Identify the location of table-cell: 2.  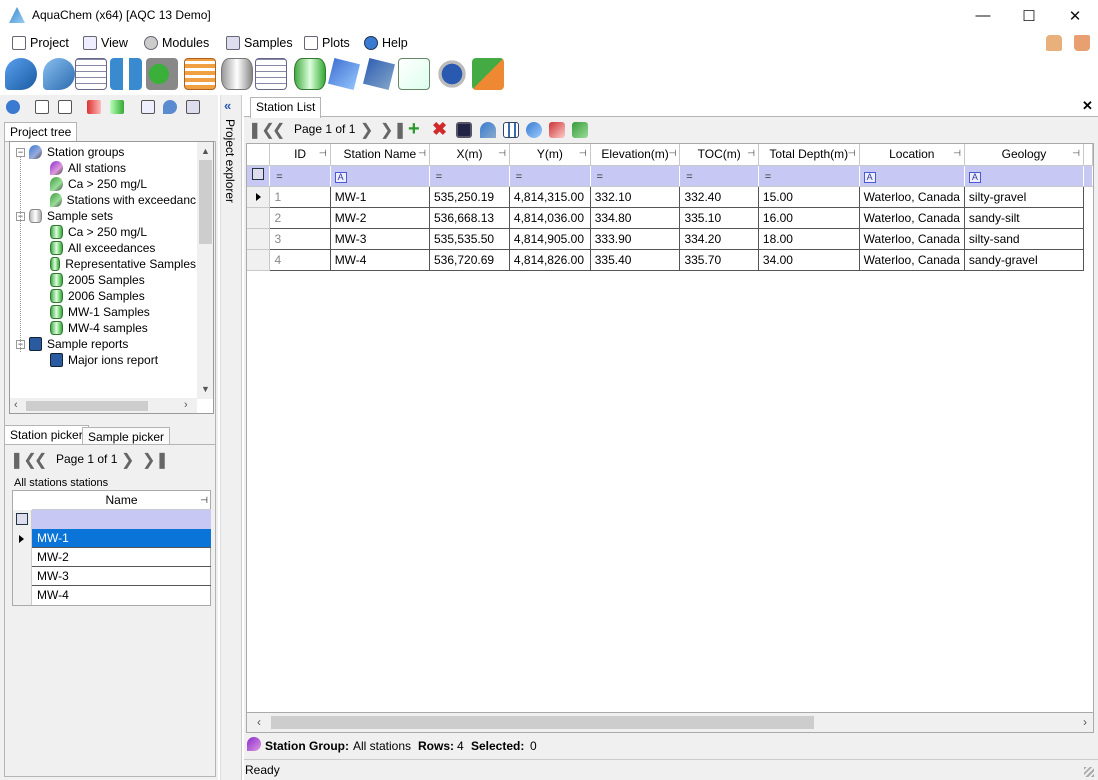
(300, 218).